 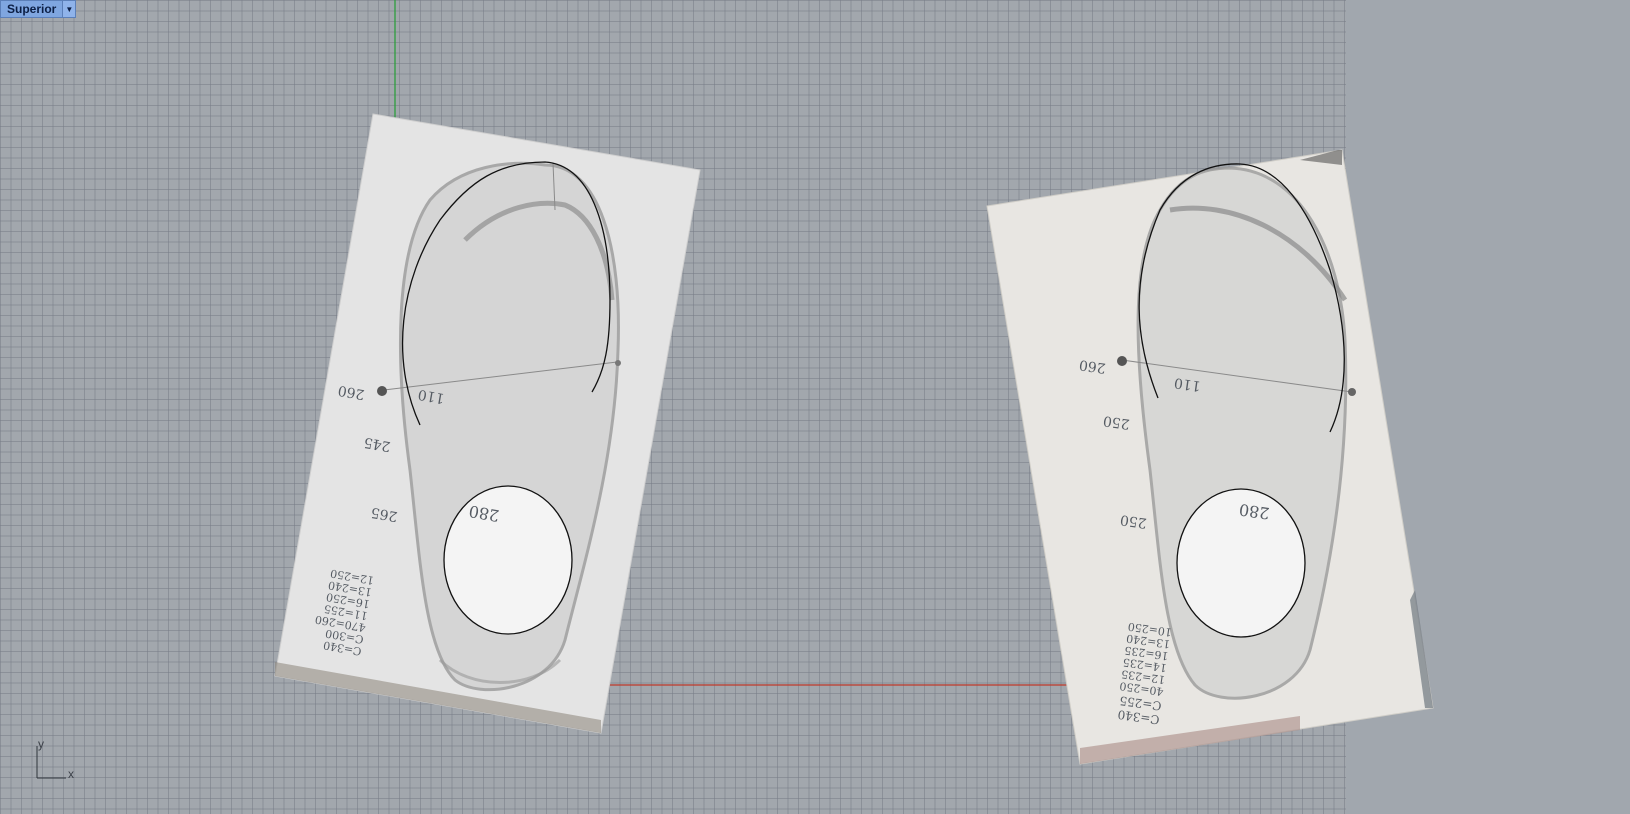 What do you see at coordinates (71, 774) in the screenshot?
I see `axis-x-label: x` at bounding box center [71, 774].